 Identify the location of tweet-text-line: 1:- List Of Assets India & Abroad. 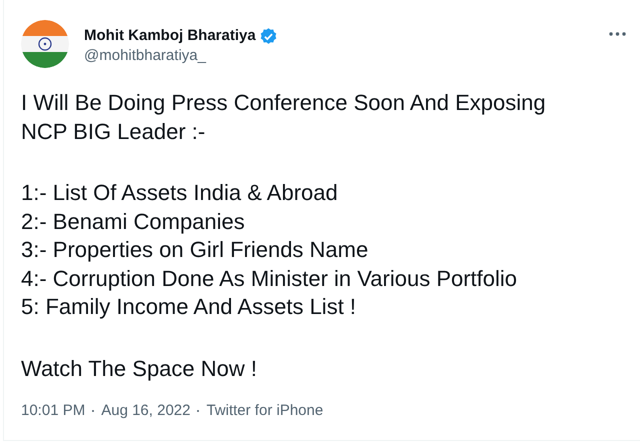
(179, 193).